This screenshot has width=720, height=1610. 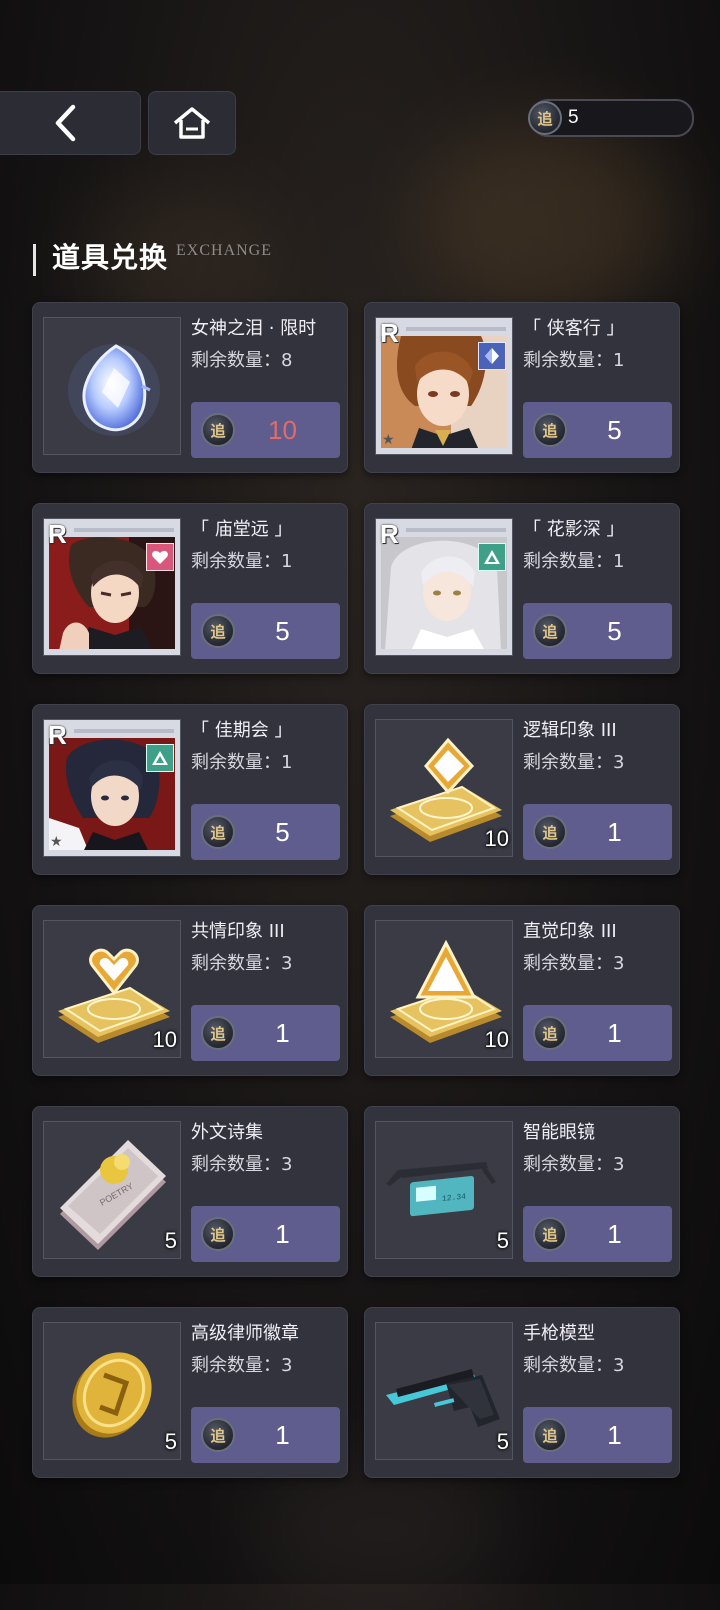 I want to click on exchange-item-card: 5 高级律师徽章 剩余数量：3 追 1, so click(x=190, y=1392).